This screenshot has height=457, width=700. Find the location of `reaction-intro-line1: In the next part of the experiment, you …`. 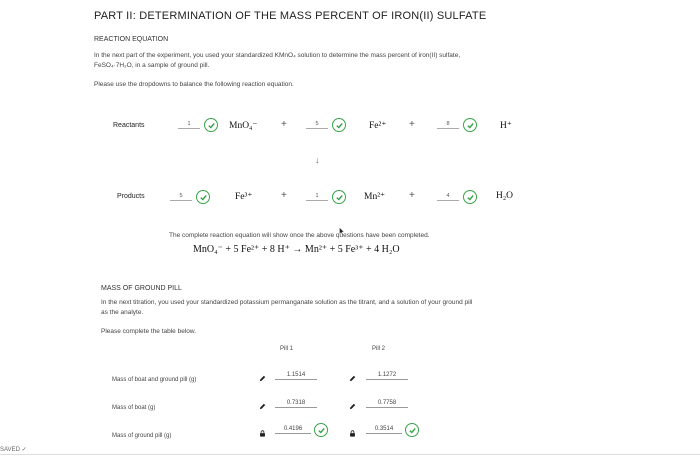

reaction-intro-line1: In the next part of the experiment, you … is located at coordinates (277, 55).